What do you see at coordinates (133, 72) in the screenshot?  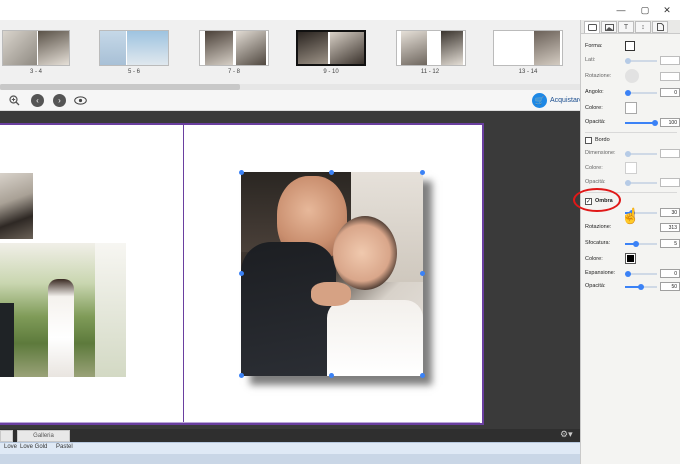 I see `thumbnail-label: 5 - 6` at bounding box center [133, 72].